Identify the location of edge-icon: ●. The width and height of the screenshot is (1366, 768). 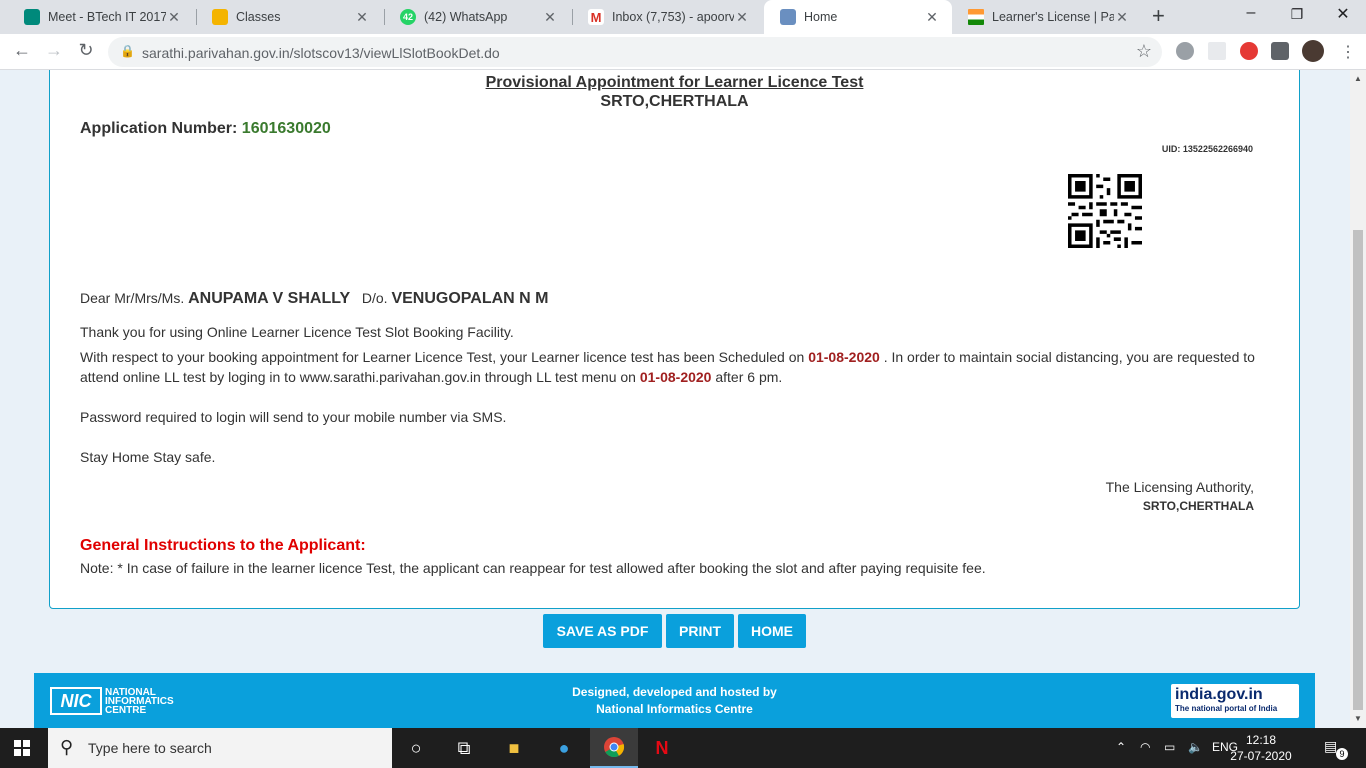
(564, 748).